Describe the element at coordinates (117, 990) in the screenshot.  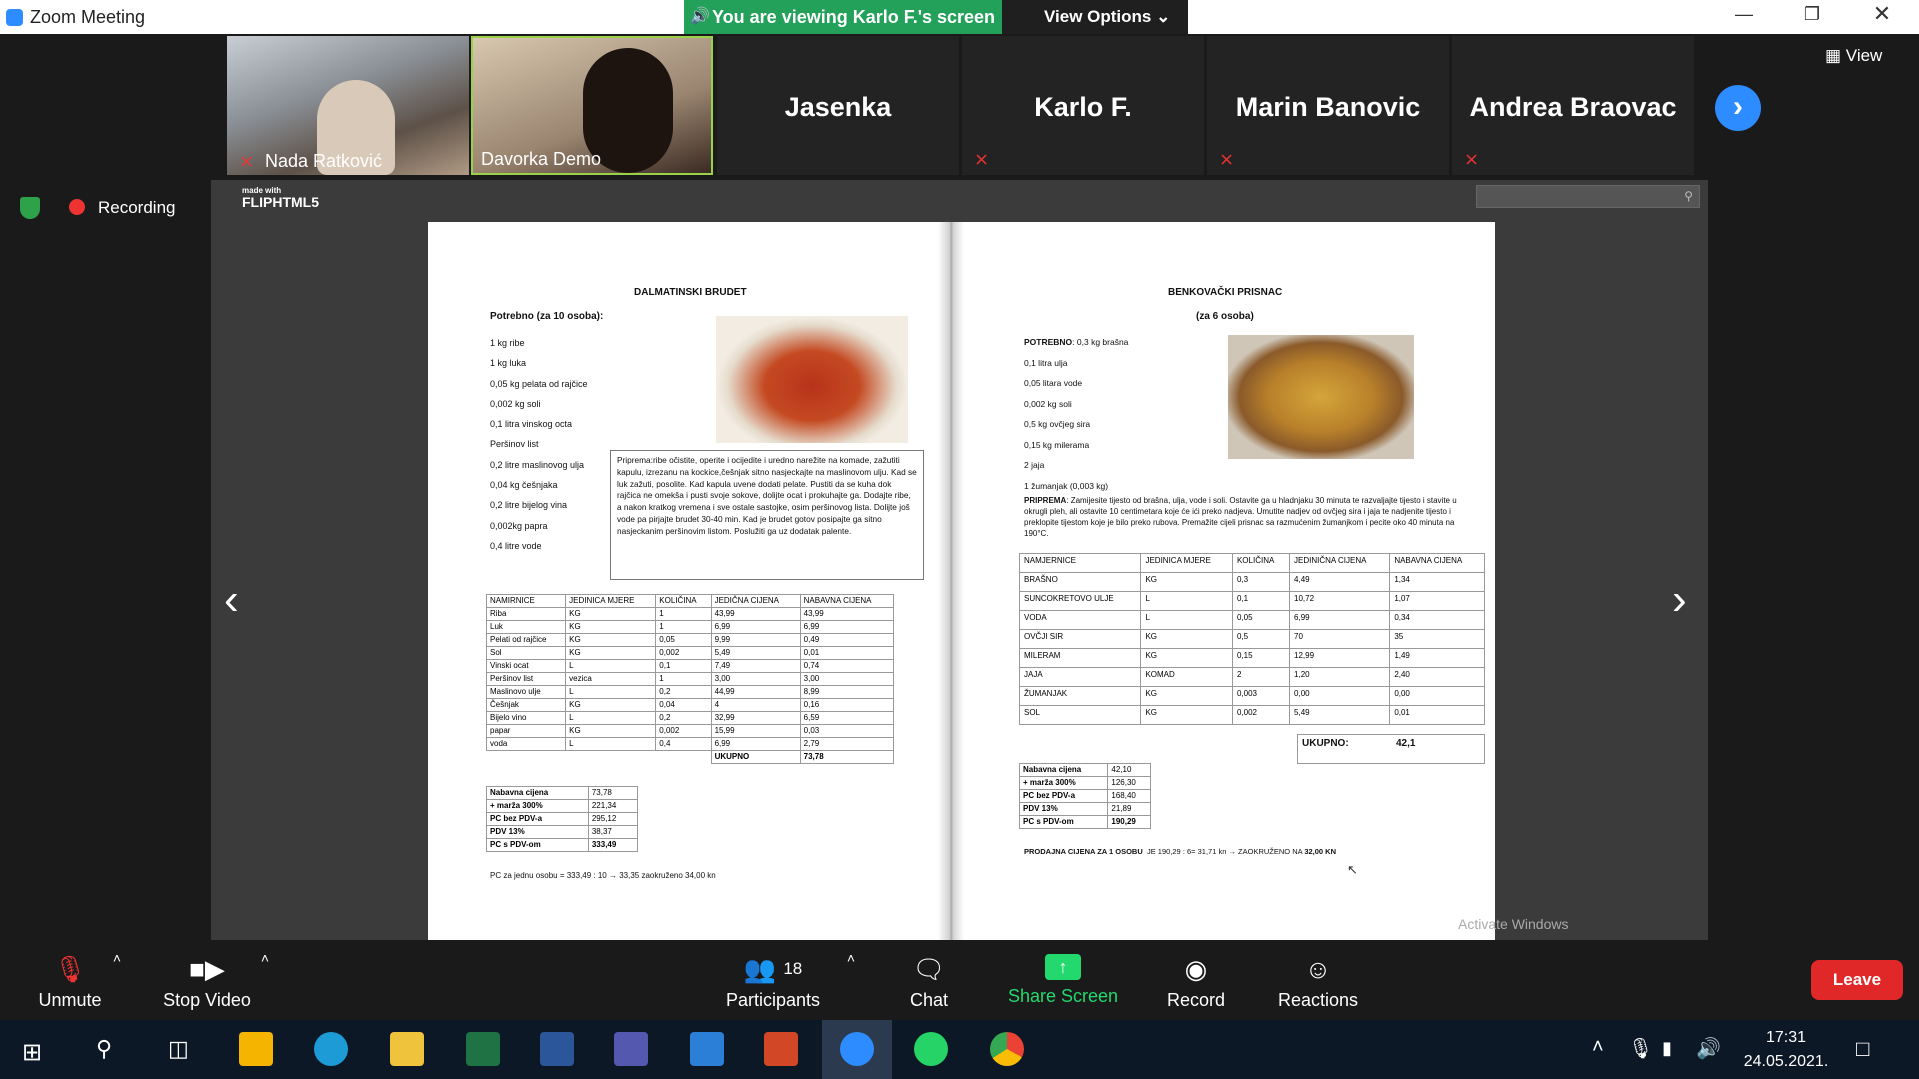
I see `audio-options-caret: ˄` at that location.